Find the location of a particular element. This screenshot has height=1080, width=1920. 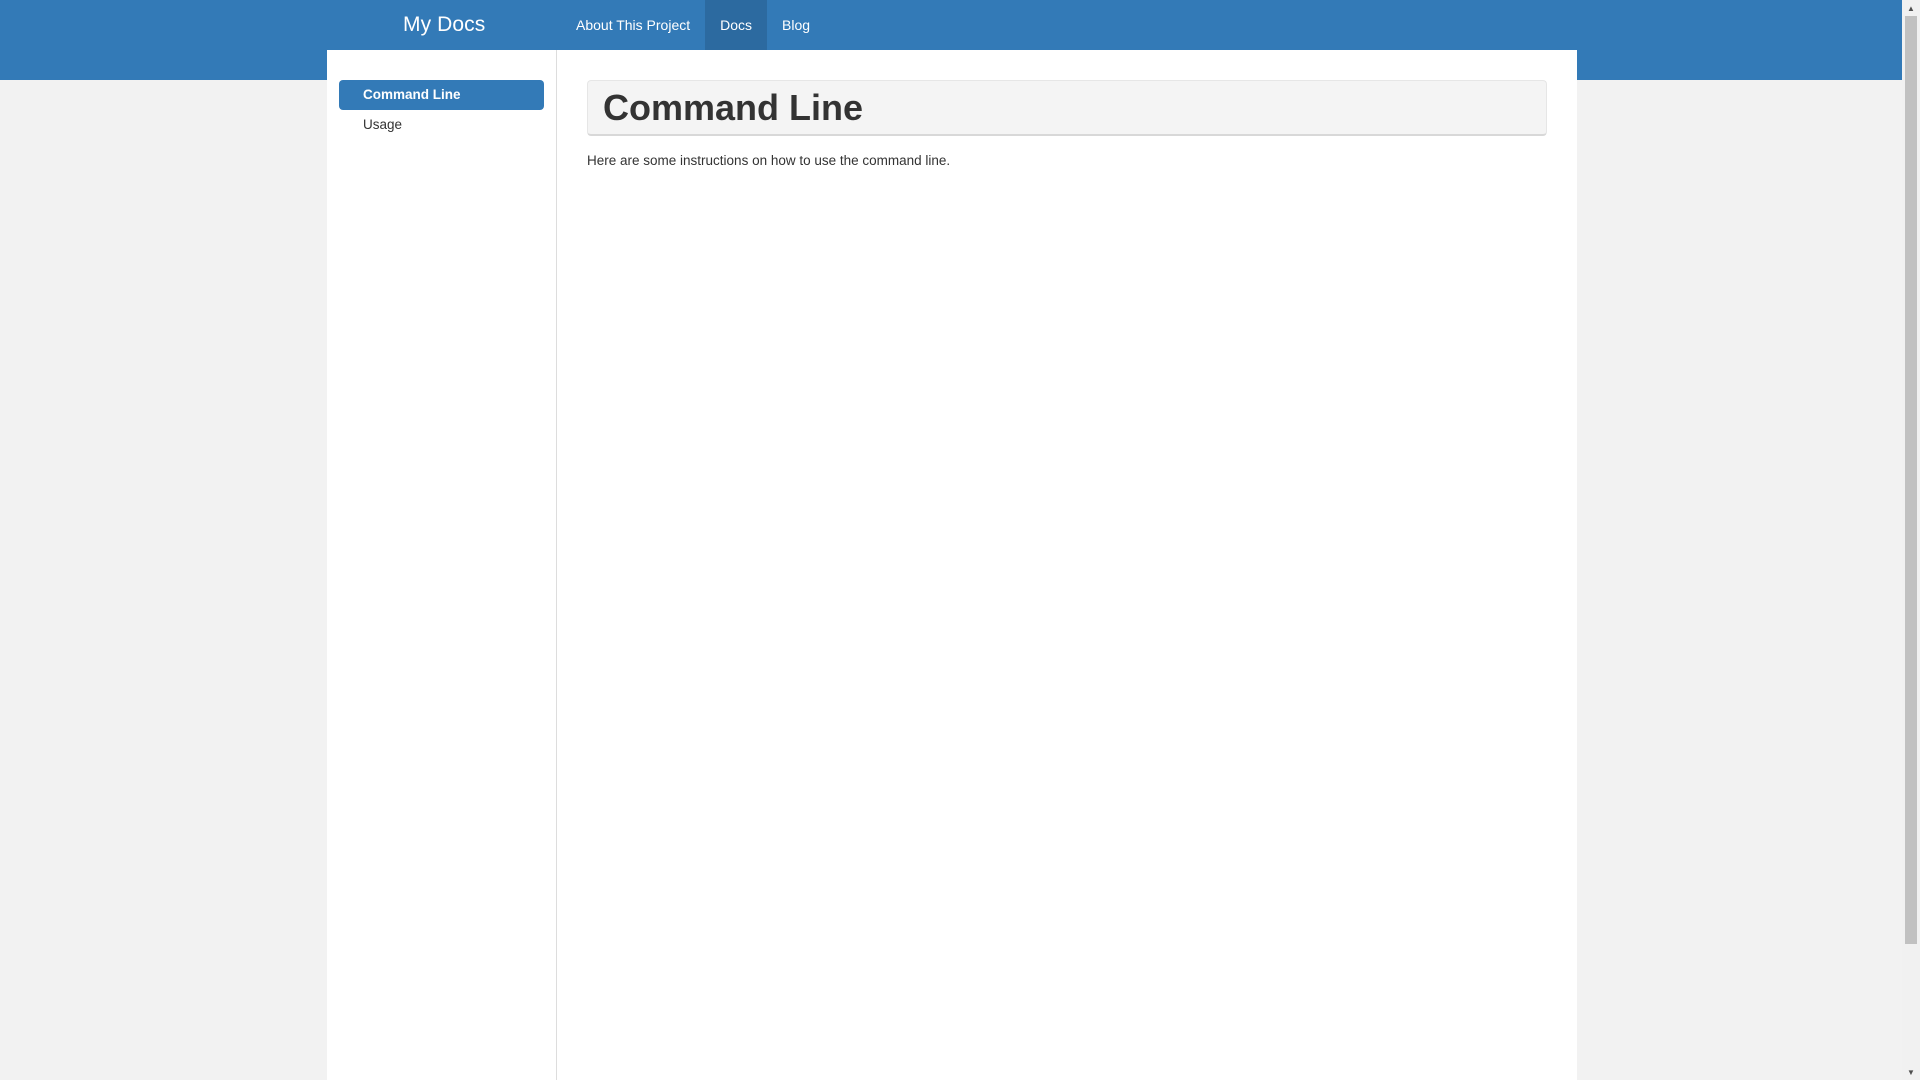

sidebar-item-command-line: Command Line is located at coordinates (441, 95).